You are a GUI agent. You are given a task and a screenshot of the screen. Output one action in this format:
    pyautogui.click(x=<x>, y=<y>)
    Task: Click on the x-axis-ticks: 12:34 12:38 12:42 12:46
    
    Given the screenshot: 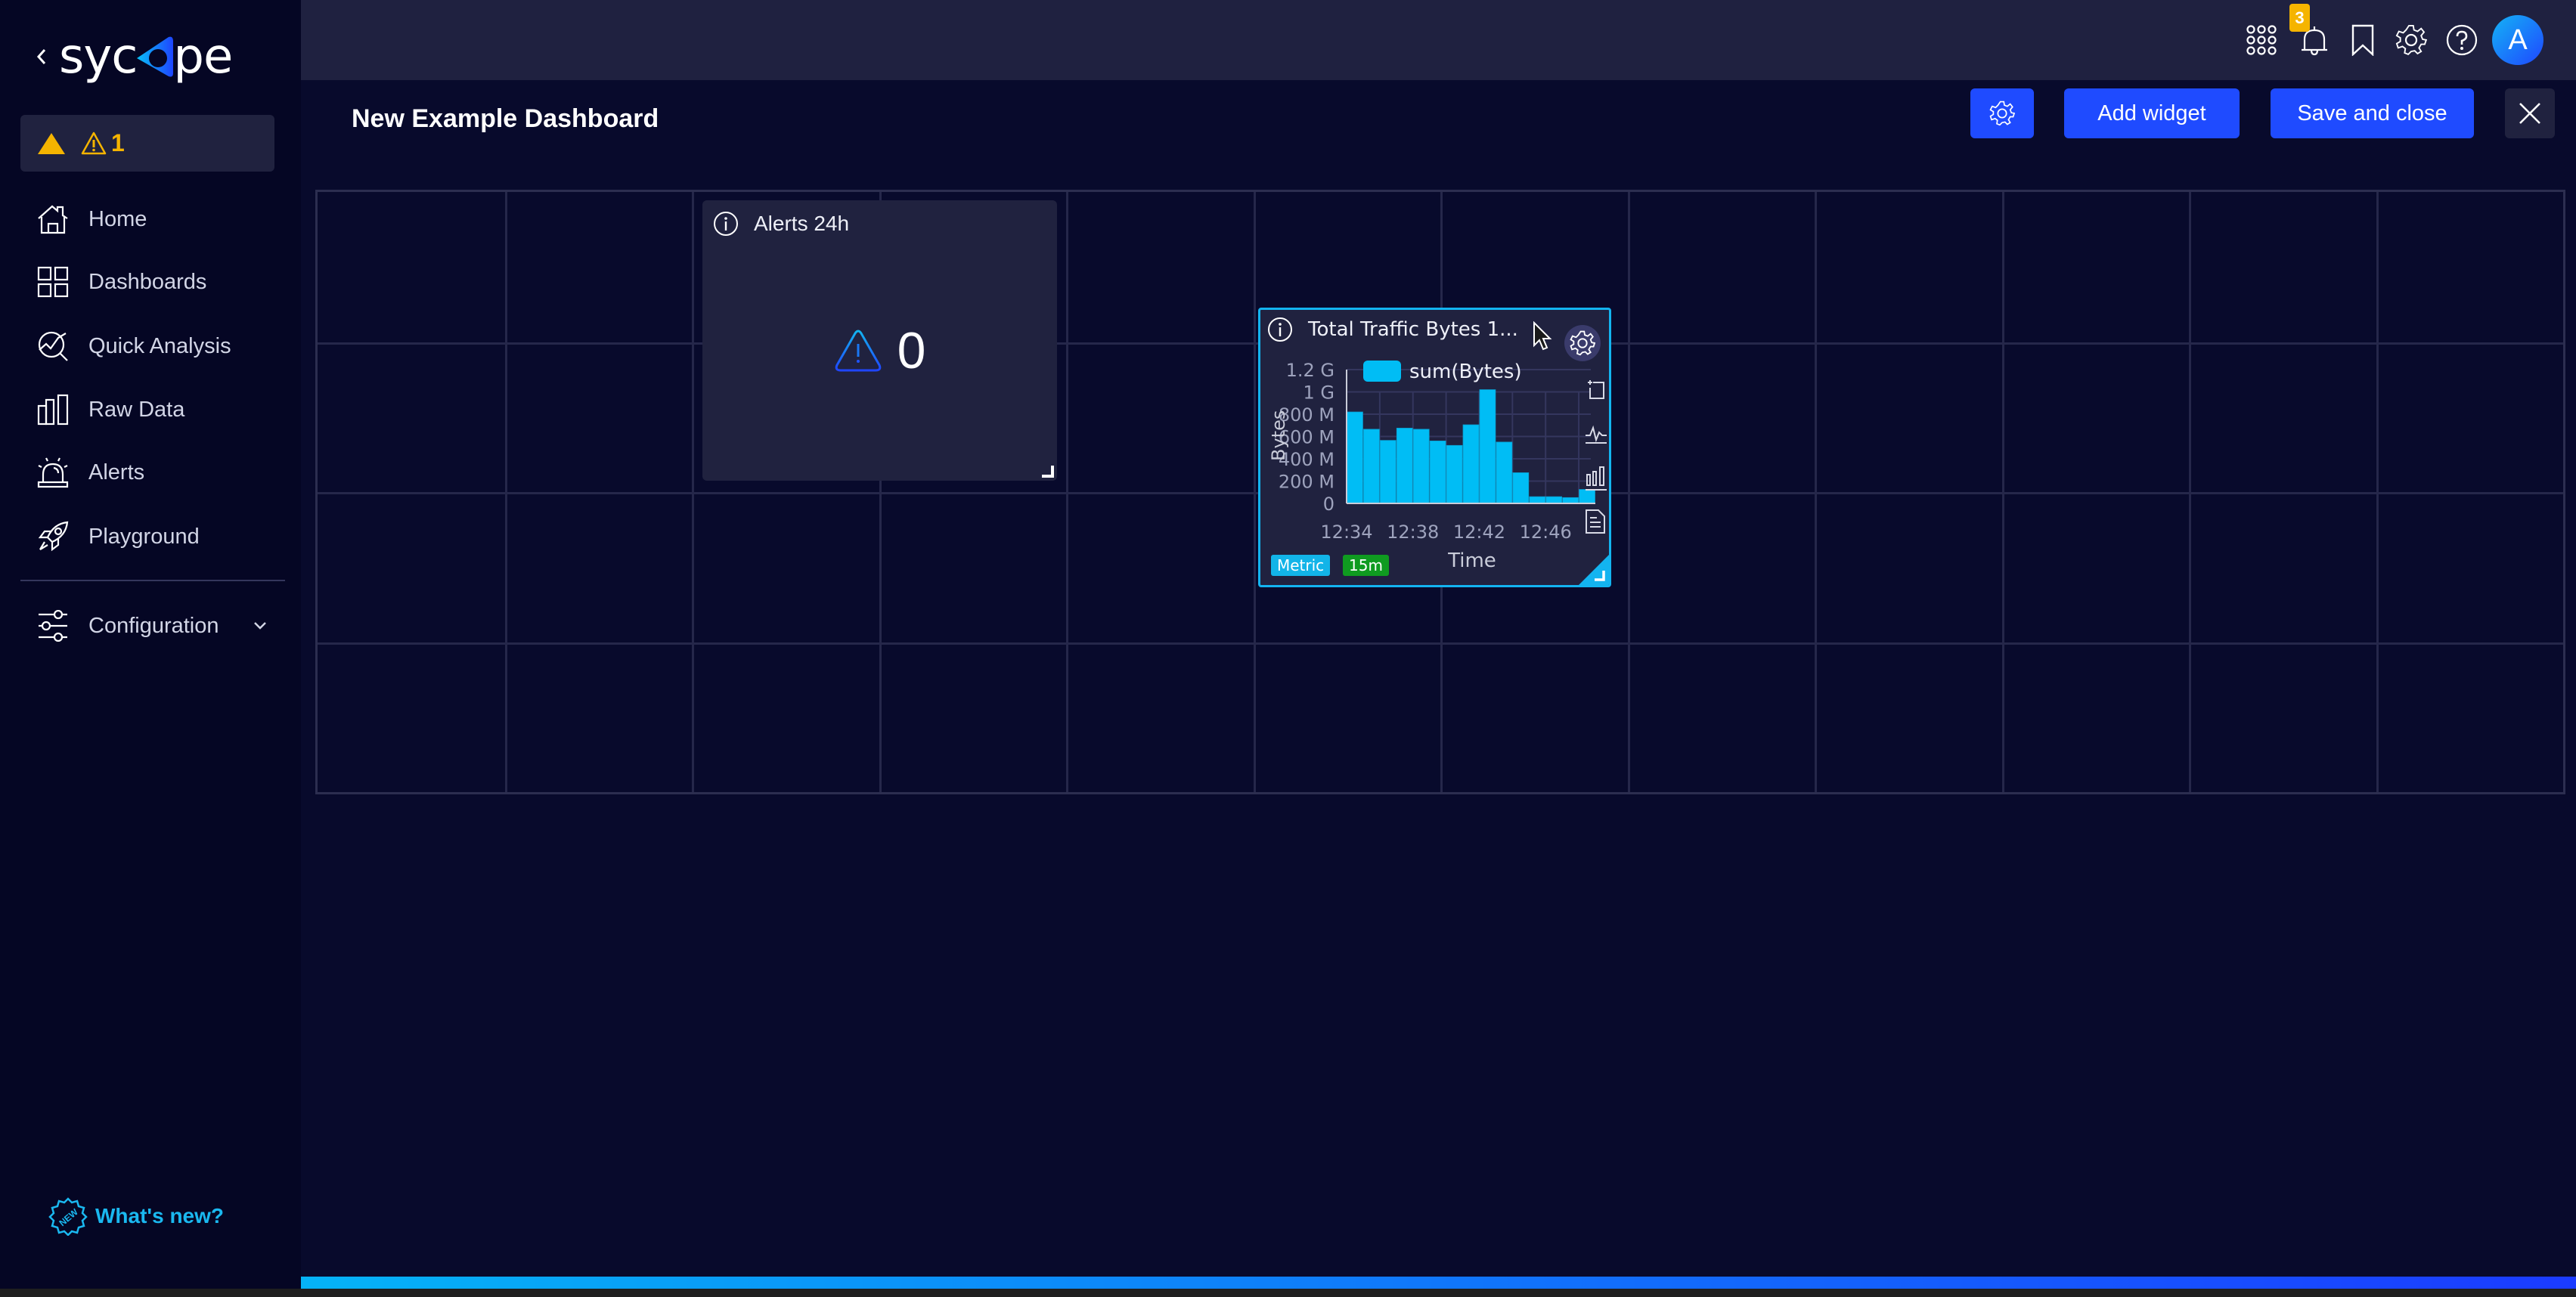 What is the action you would take?
    pyautogui.click(x=1445, y=532)
    